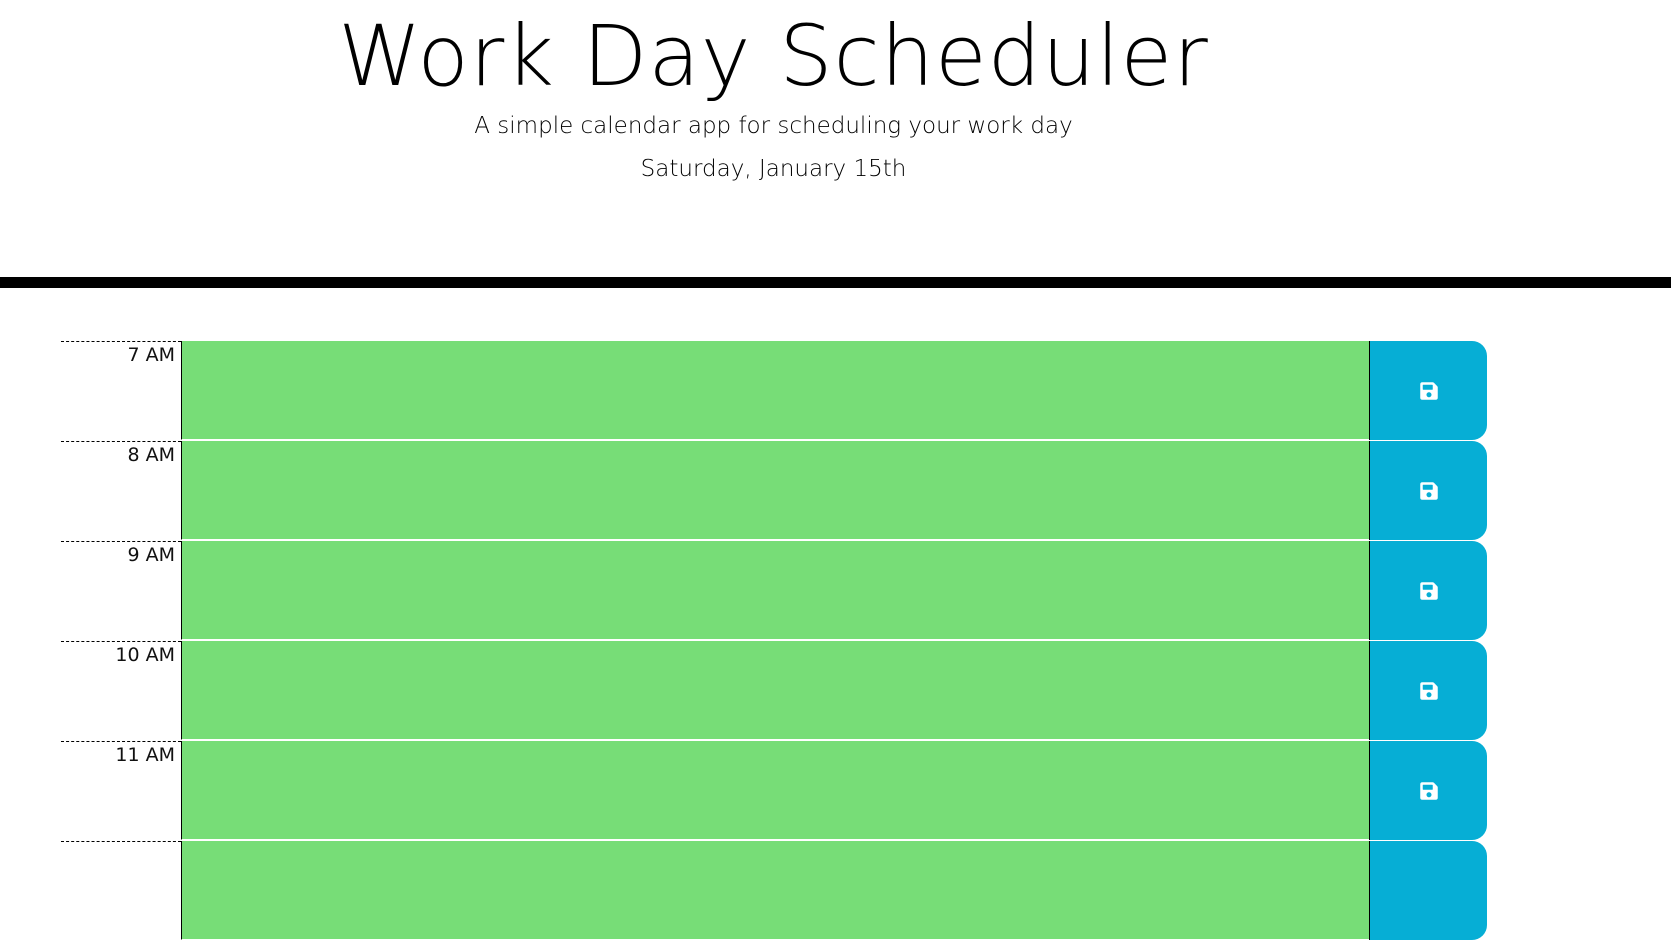  I want to click on event-description-partial, so click(775, 890).